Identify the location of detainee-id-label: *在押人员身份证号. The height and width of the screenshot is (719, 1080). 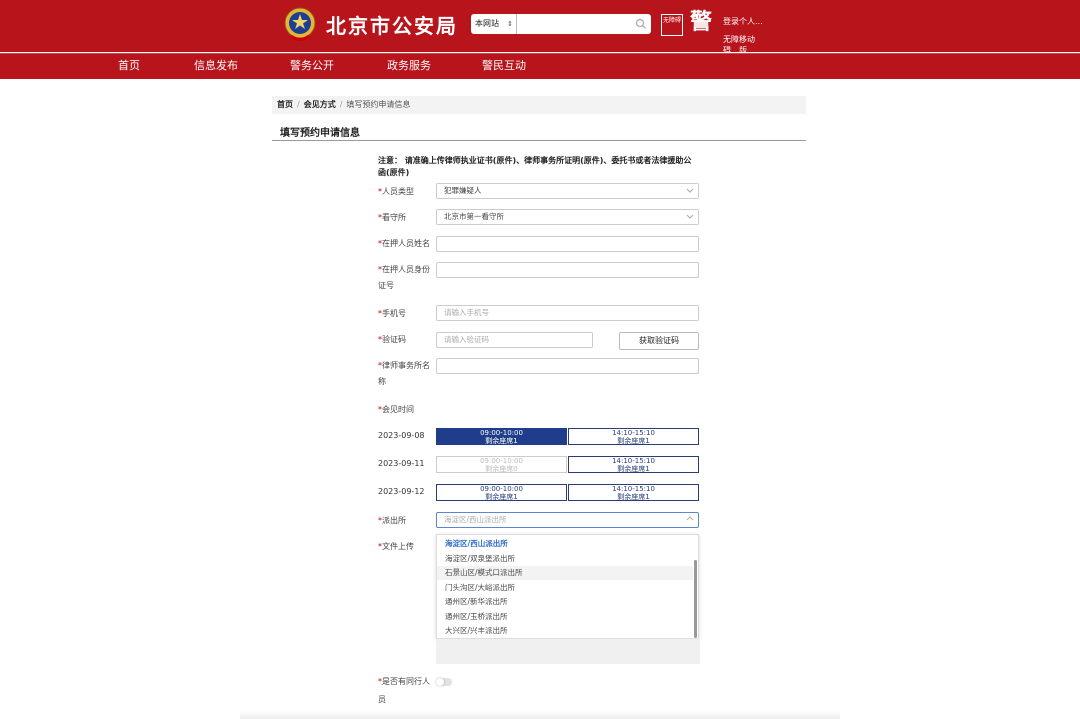
(406, 278).